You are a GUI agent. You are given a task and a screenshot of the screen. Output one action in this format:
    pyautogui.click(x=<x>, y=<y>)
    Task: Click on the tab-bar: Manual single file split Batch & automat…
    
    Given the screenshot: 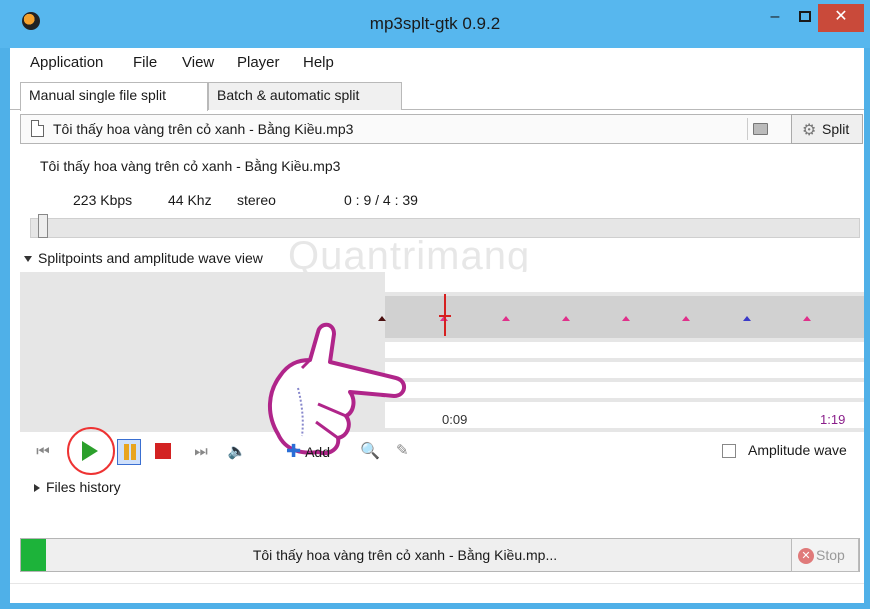 What is the action you would take?
    pyautogui.click(x=437, y=95)
    